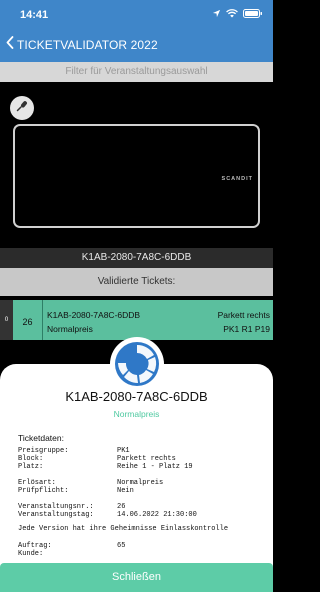 Image resolution: width=320 pixels, height=592 pixels. I want to click on scanned-code: K1AB-2080-7A8C-6DDB, so click(136, 258).